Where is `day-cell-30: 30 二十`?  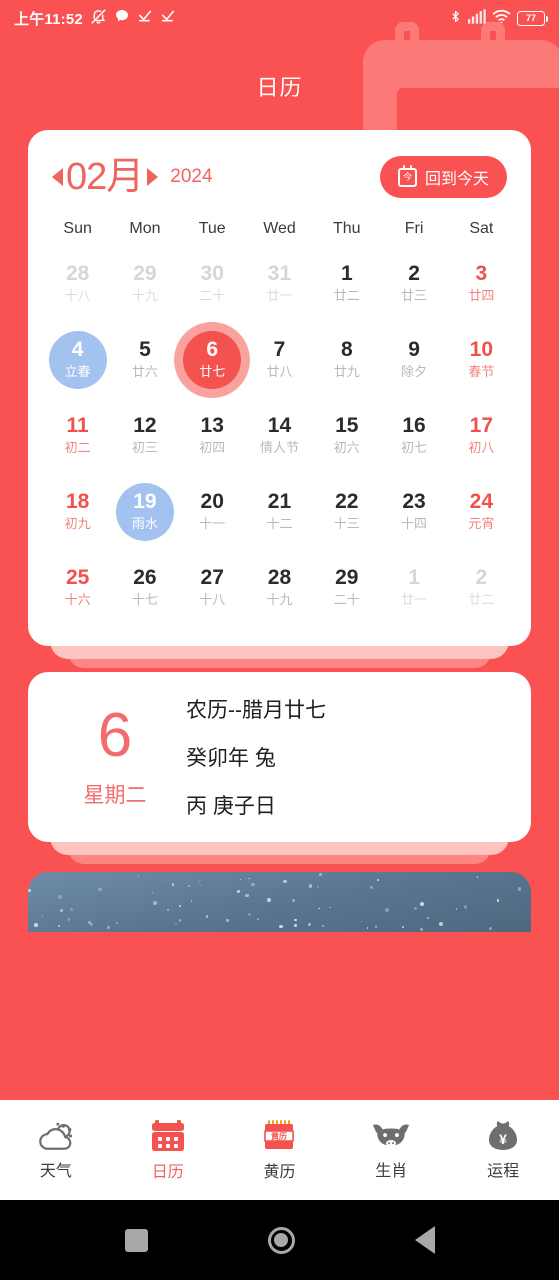
day-cell-30: 30 二十 is located at coordinates (212, 284).